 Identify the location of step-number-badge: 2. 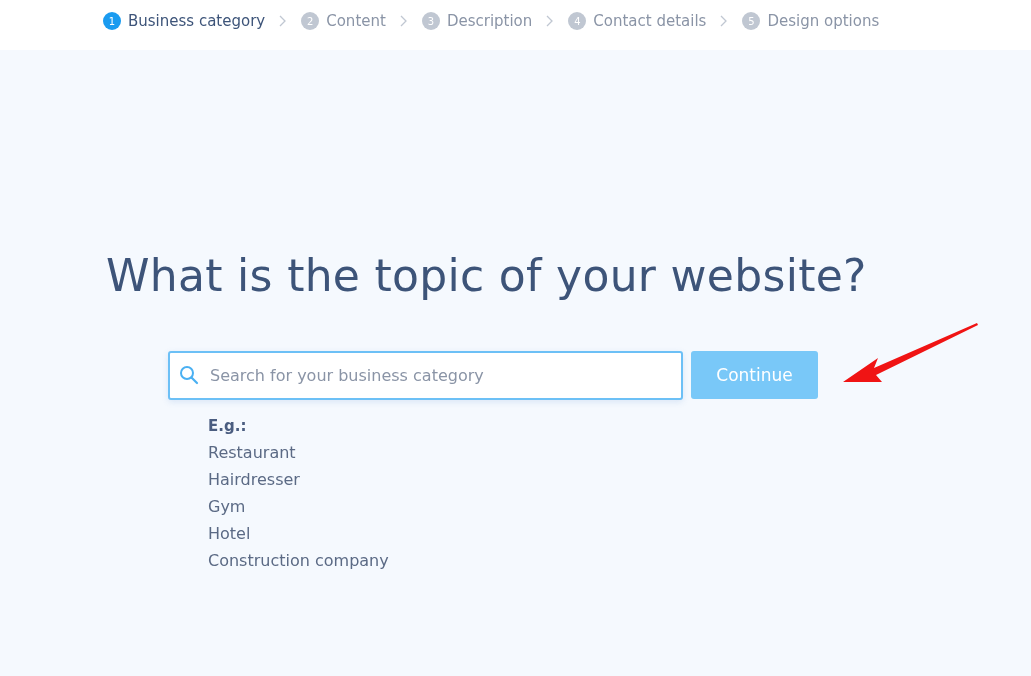
(310, 21).